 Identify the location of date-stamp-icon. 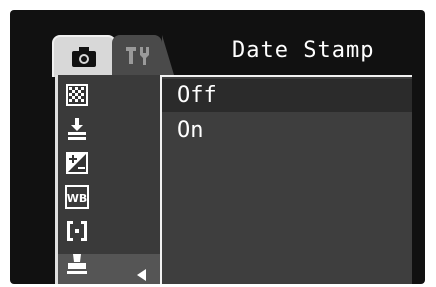
(77, 264).